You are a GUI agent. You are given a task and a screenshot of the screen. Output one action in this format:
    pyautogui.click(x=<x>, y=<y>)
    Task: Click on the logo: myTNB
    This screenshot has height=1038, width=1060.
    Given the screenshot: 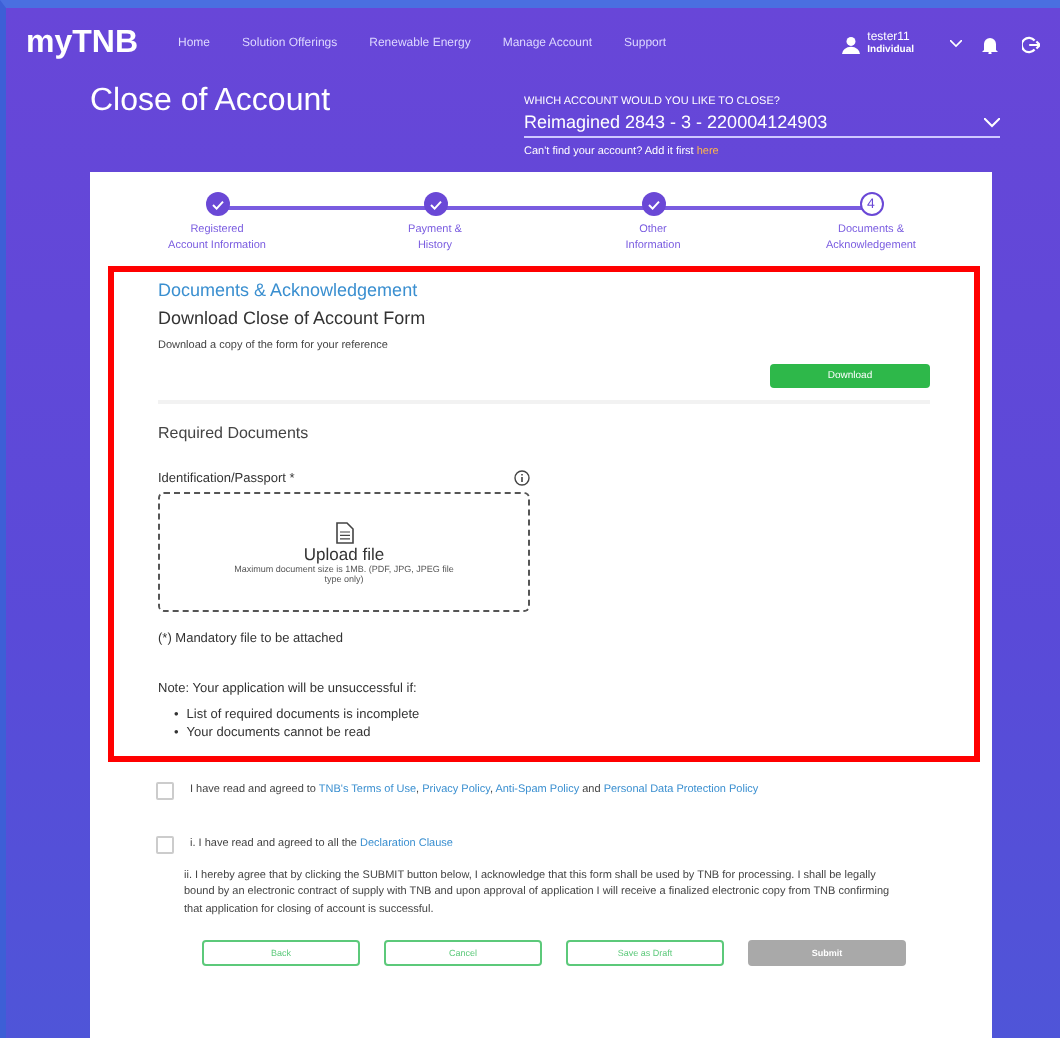 What is the action you would take?
    pyautogui.click(x=82, y=44)
    